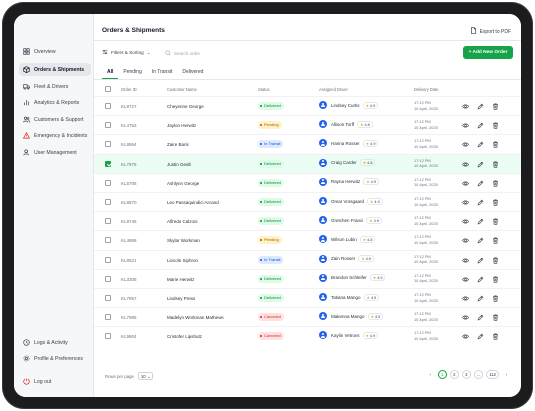 This screenshot has height=411, width=535. Describe the element at coordinates (264, 89) in the screenshot. I see `col-status: Status` at that location.